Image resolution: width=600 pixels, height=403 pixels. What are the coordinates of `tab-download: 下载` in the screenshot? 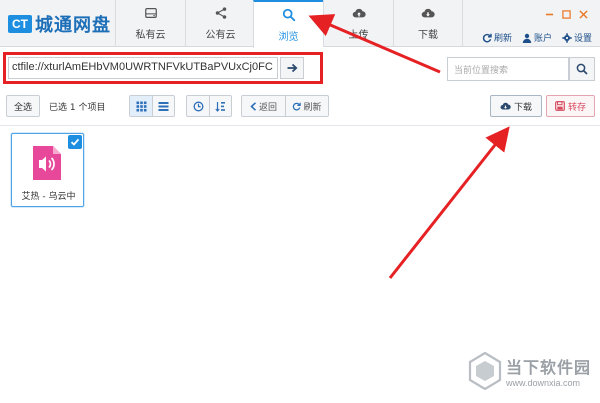 It's located at (428, 23).